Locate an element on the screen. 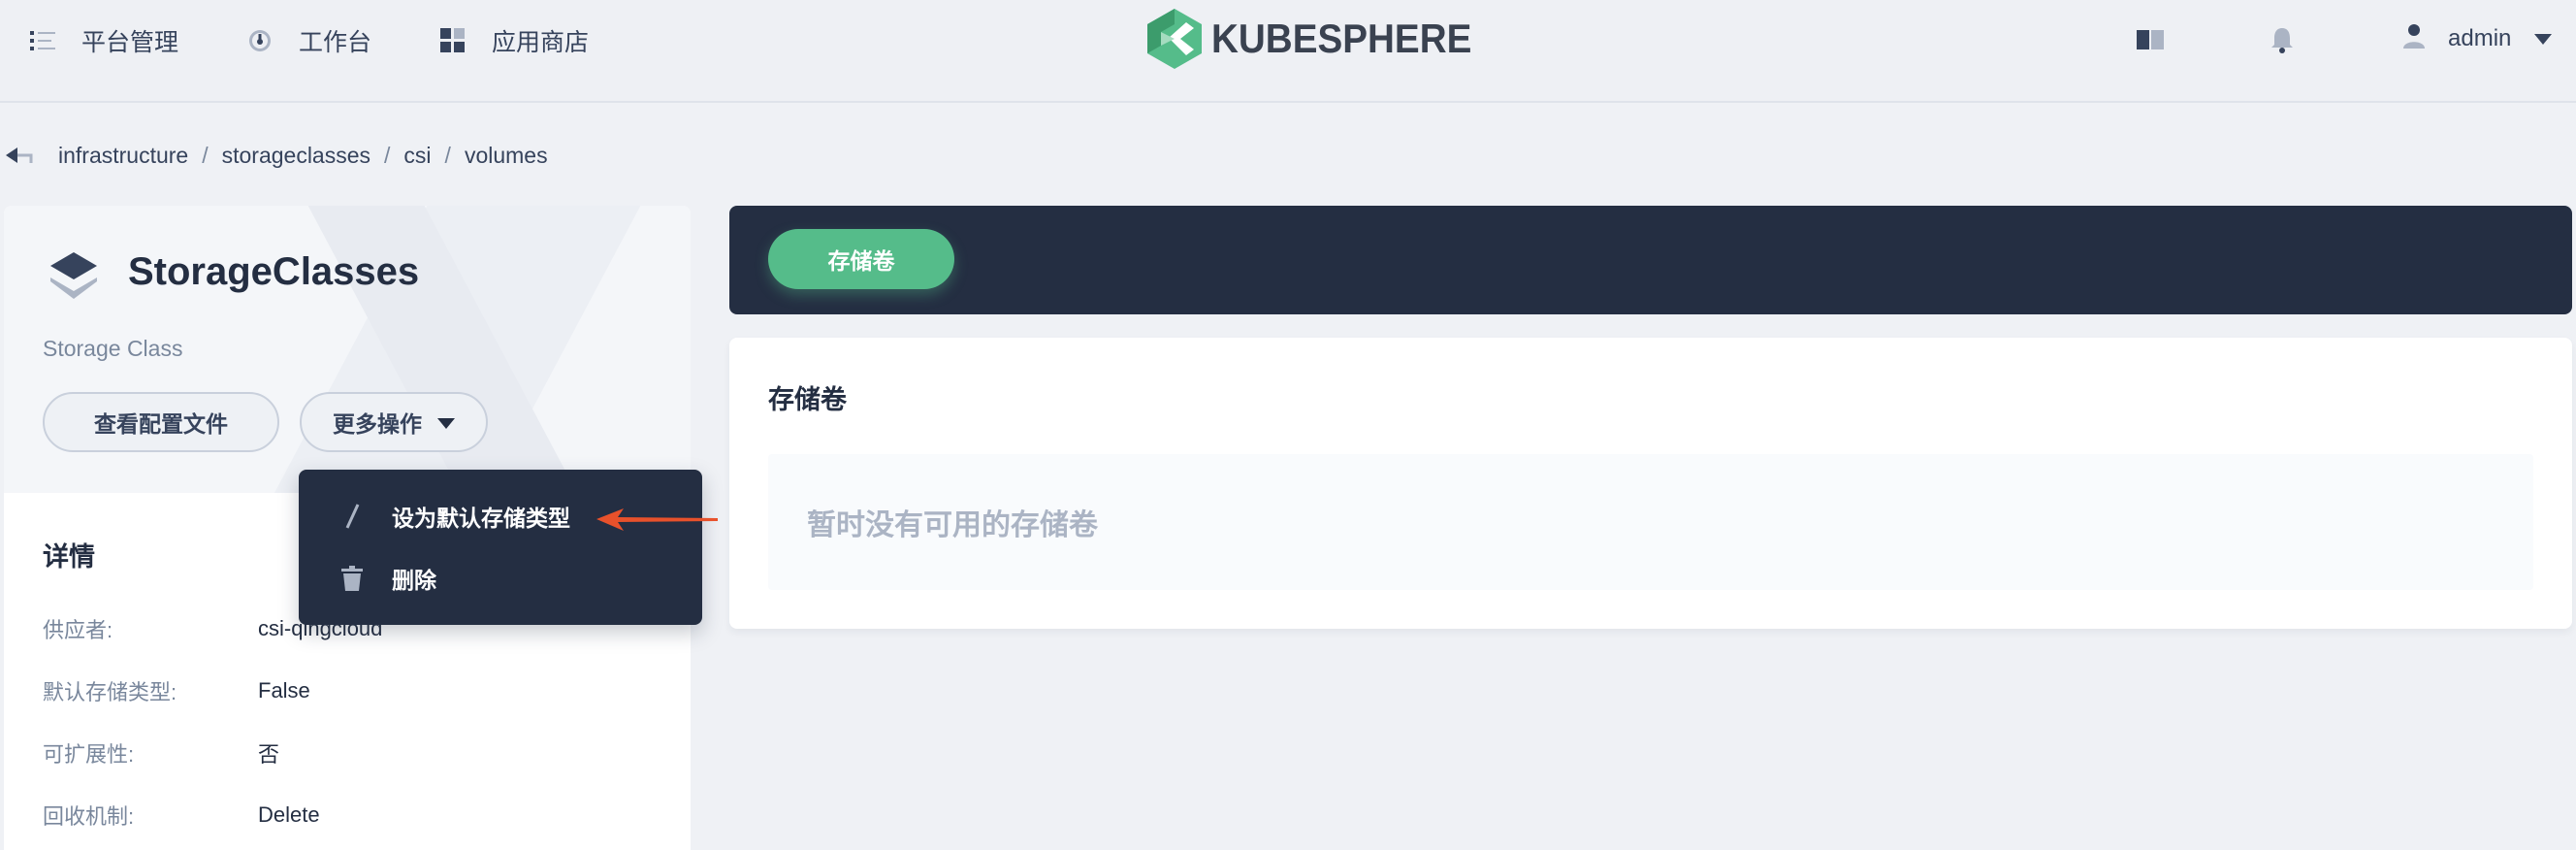  menu-item-delete: 删除 is located at coordinates (387, 578).